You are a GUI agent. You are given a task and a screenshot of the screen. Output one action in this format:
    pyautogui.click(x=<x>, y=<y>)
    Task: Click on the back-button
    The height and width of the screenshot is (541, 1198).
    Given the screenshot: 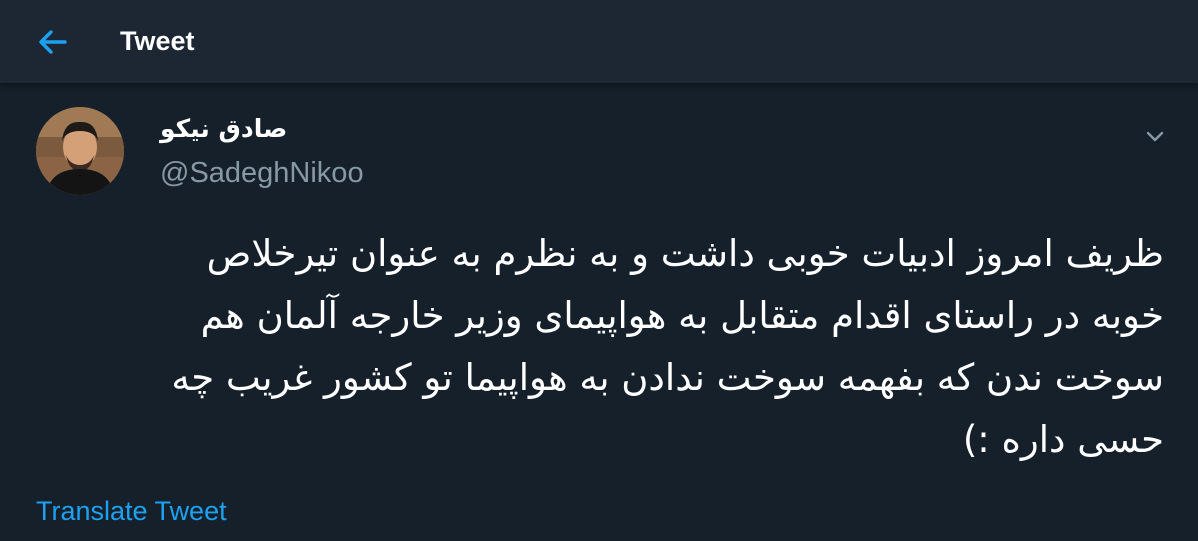 What is the action you would take?
    pyautogui.click(x=52, y=42)
    